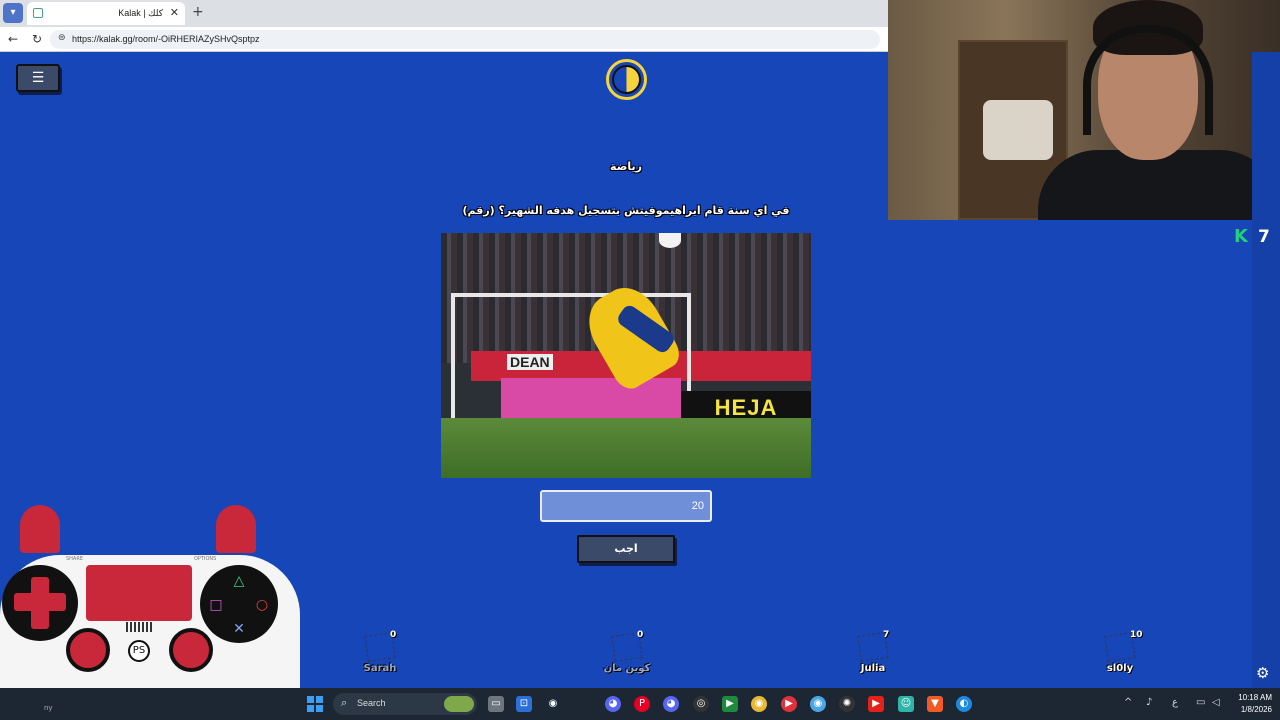 The height and width of the screenshot is (720, 1280). What do you see at coordinates (444, 13) in the screenshot?
I see `browser-tab-bar: ▾ Kalak | كلك ✕ +` at bounding box center [444, 13].